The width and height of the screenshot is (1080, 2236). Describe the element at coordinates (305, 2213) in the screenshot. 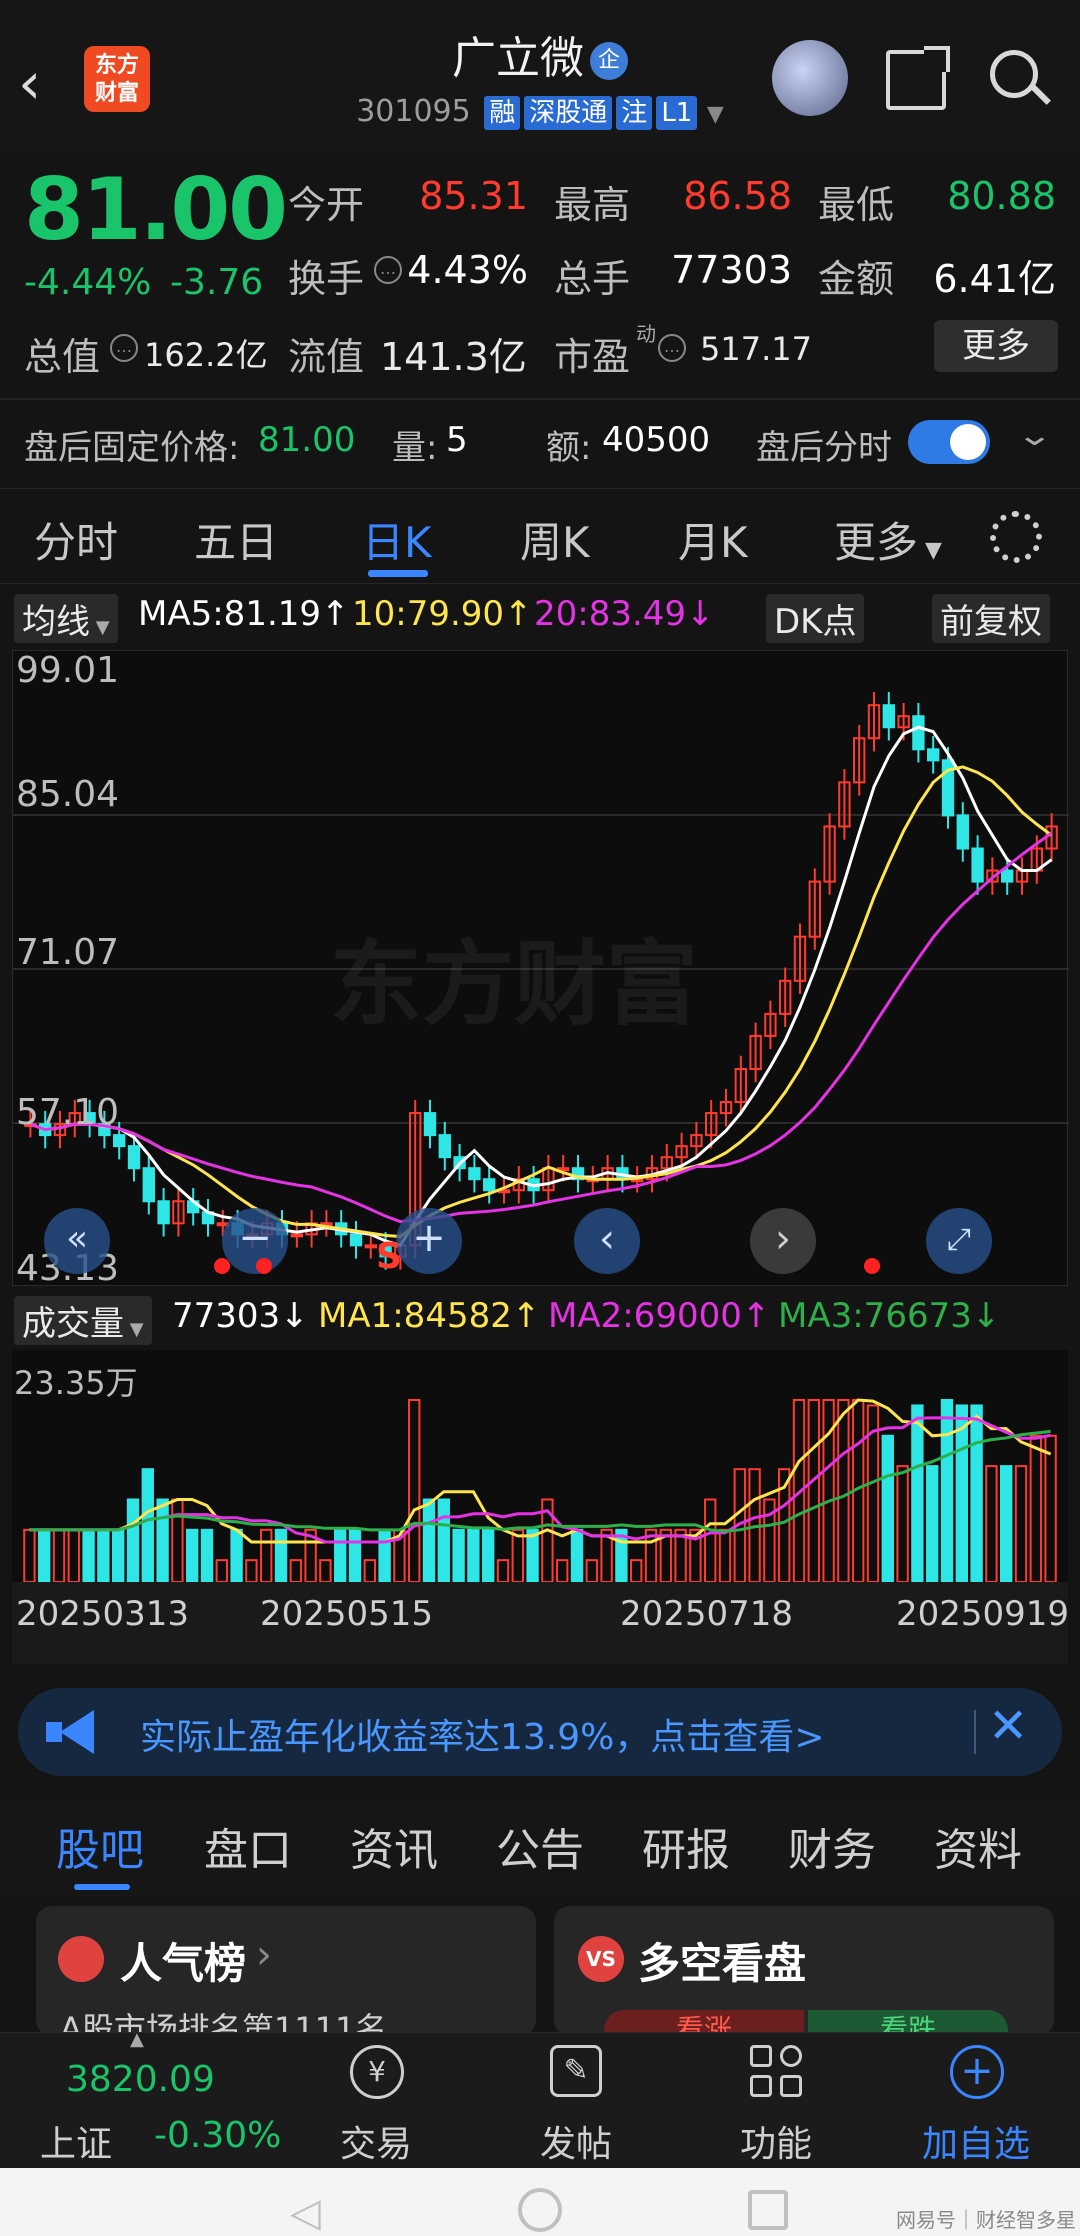

I see `sys-back-icon: ◁` at that location.